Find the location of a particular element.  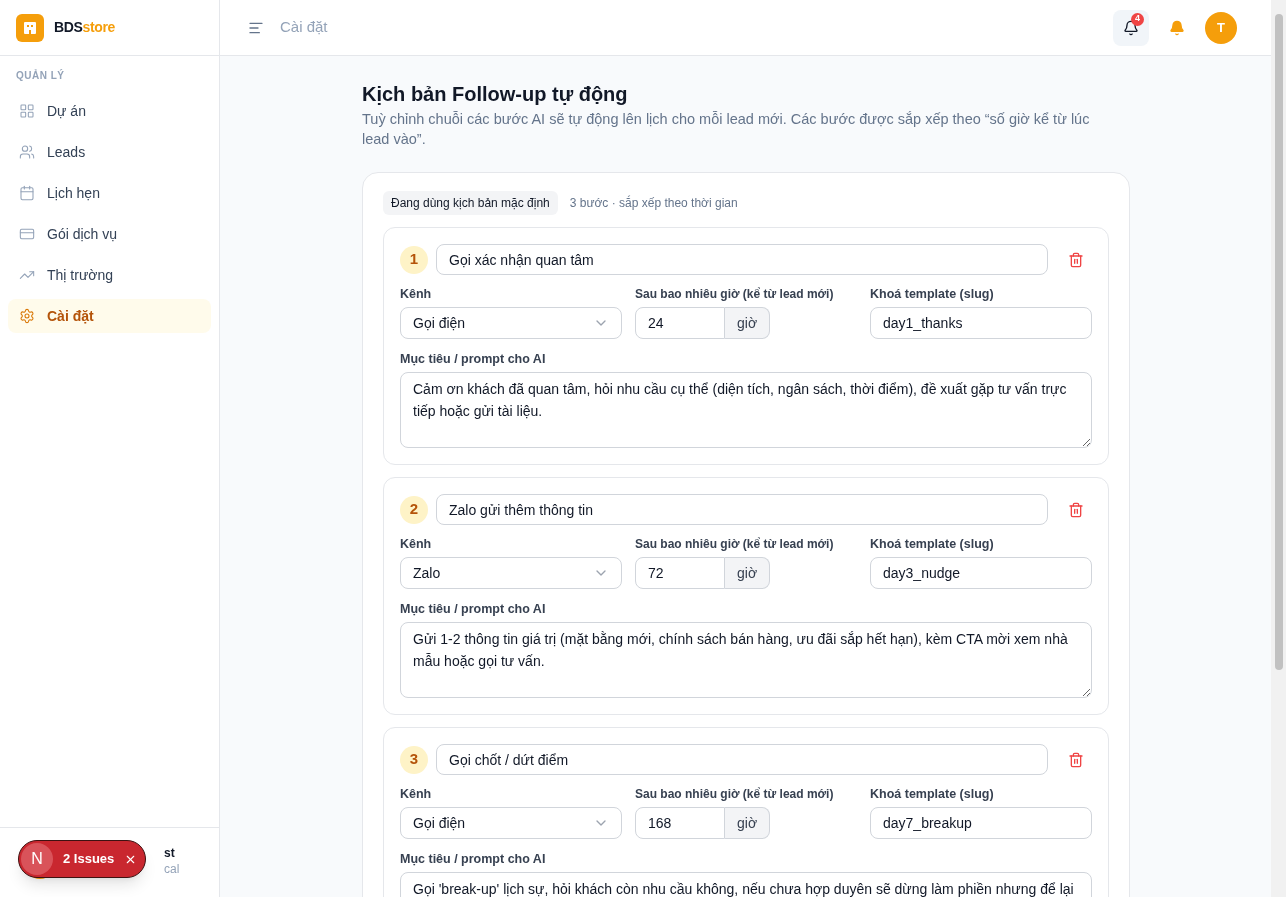

sidebar-item: Dự án is located at coordinates (109, 111).